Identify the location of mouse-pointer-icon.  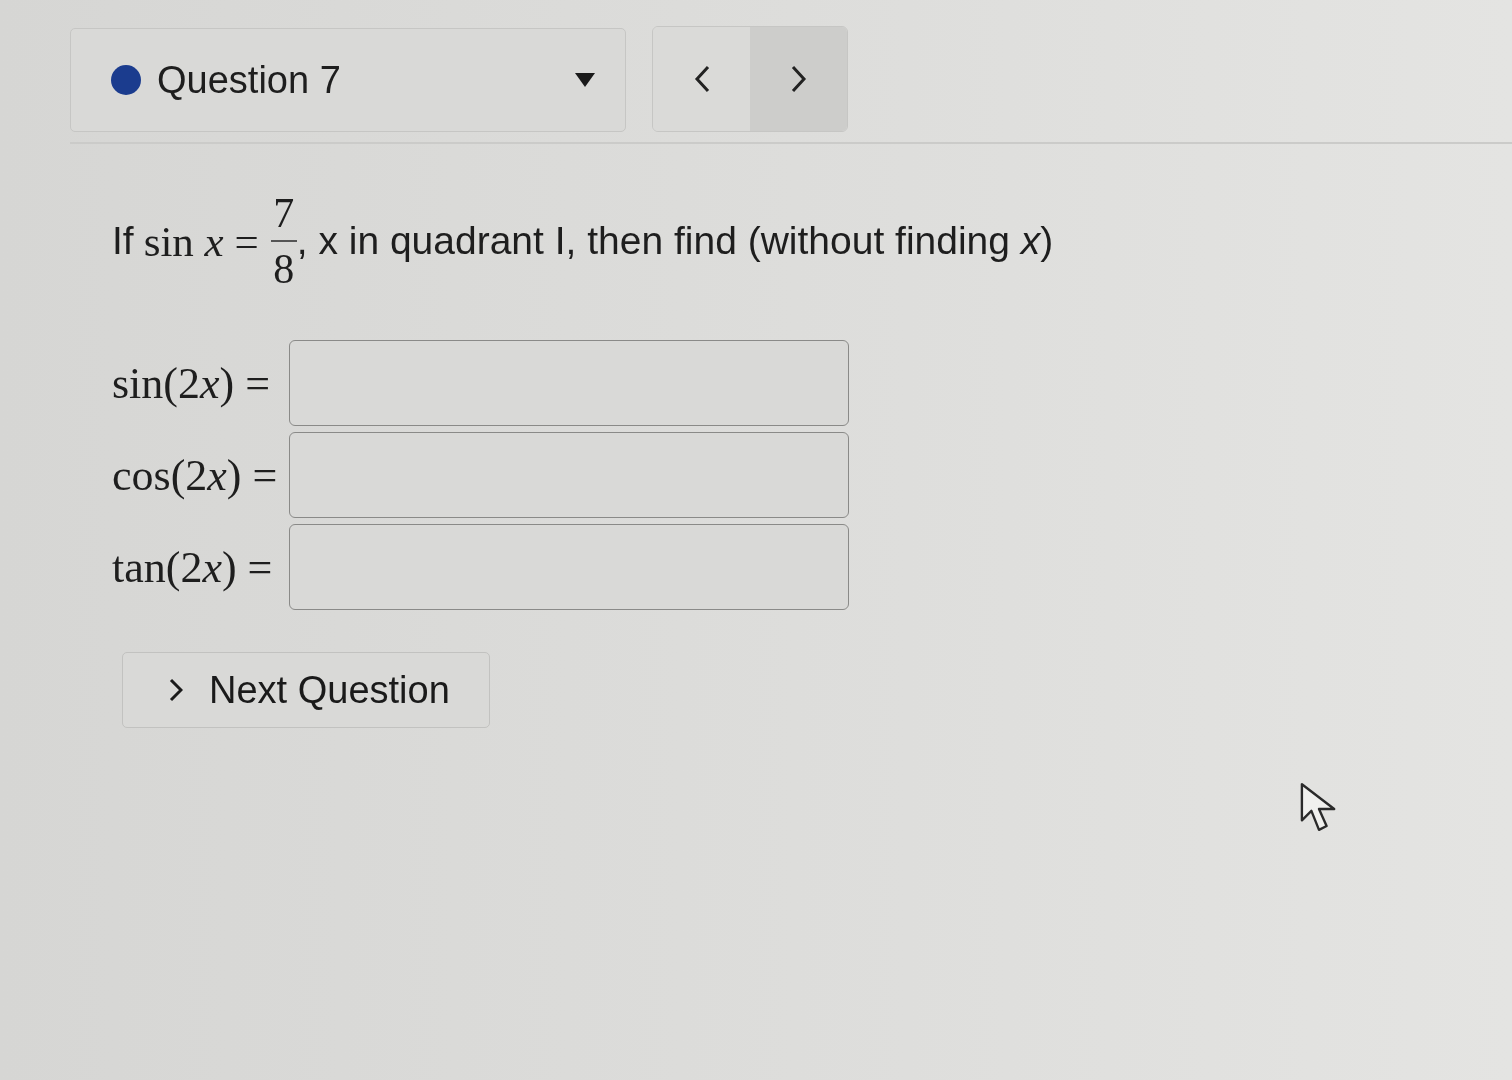
(1319, 808).